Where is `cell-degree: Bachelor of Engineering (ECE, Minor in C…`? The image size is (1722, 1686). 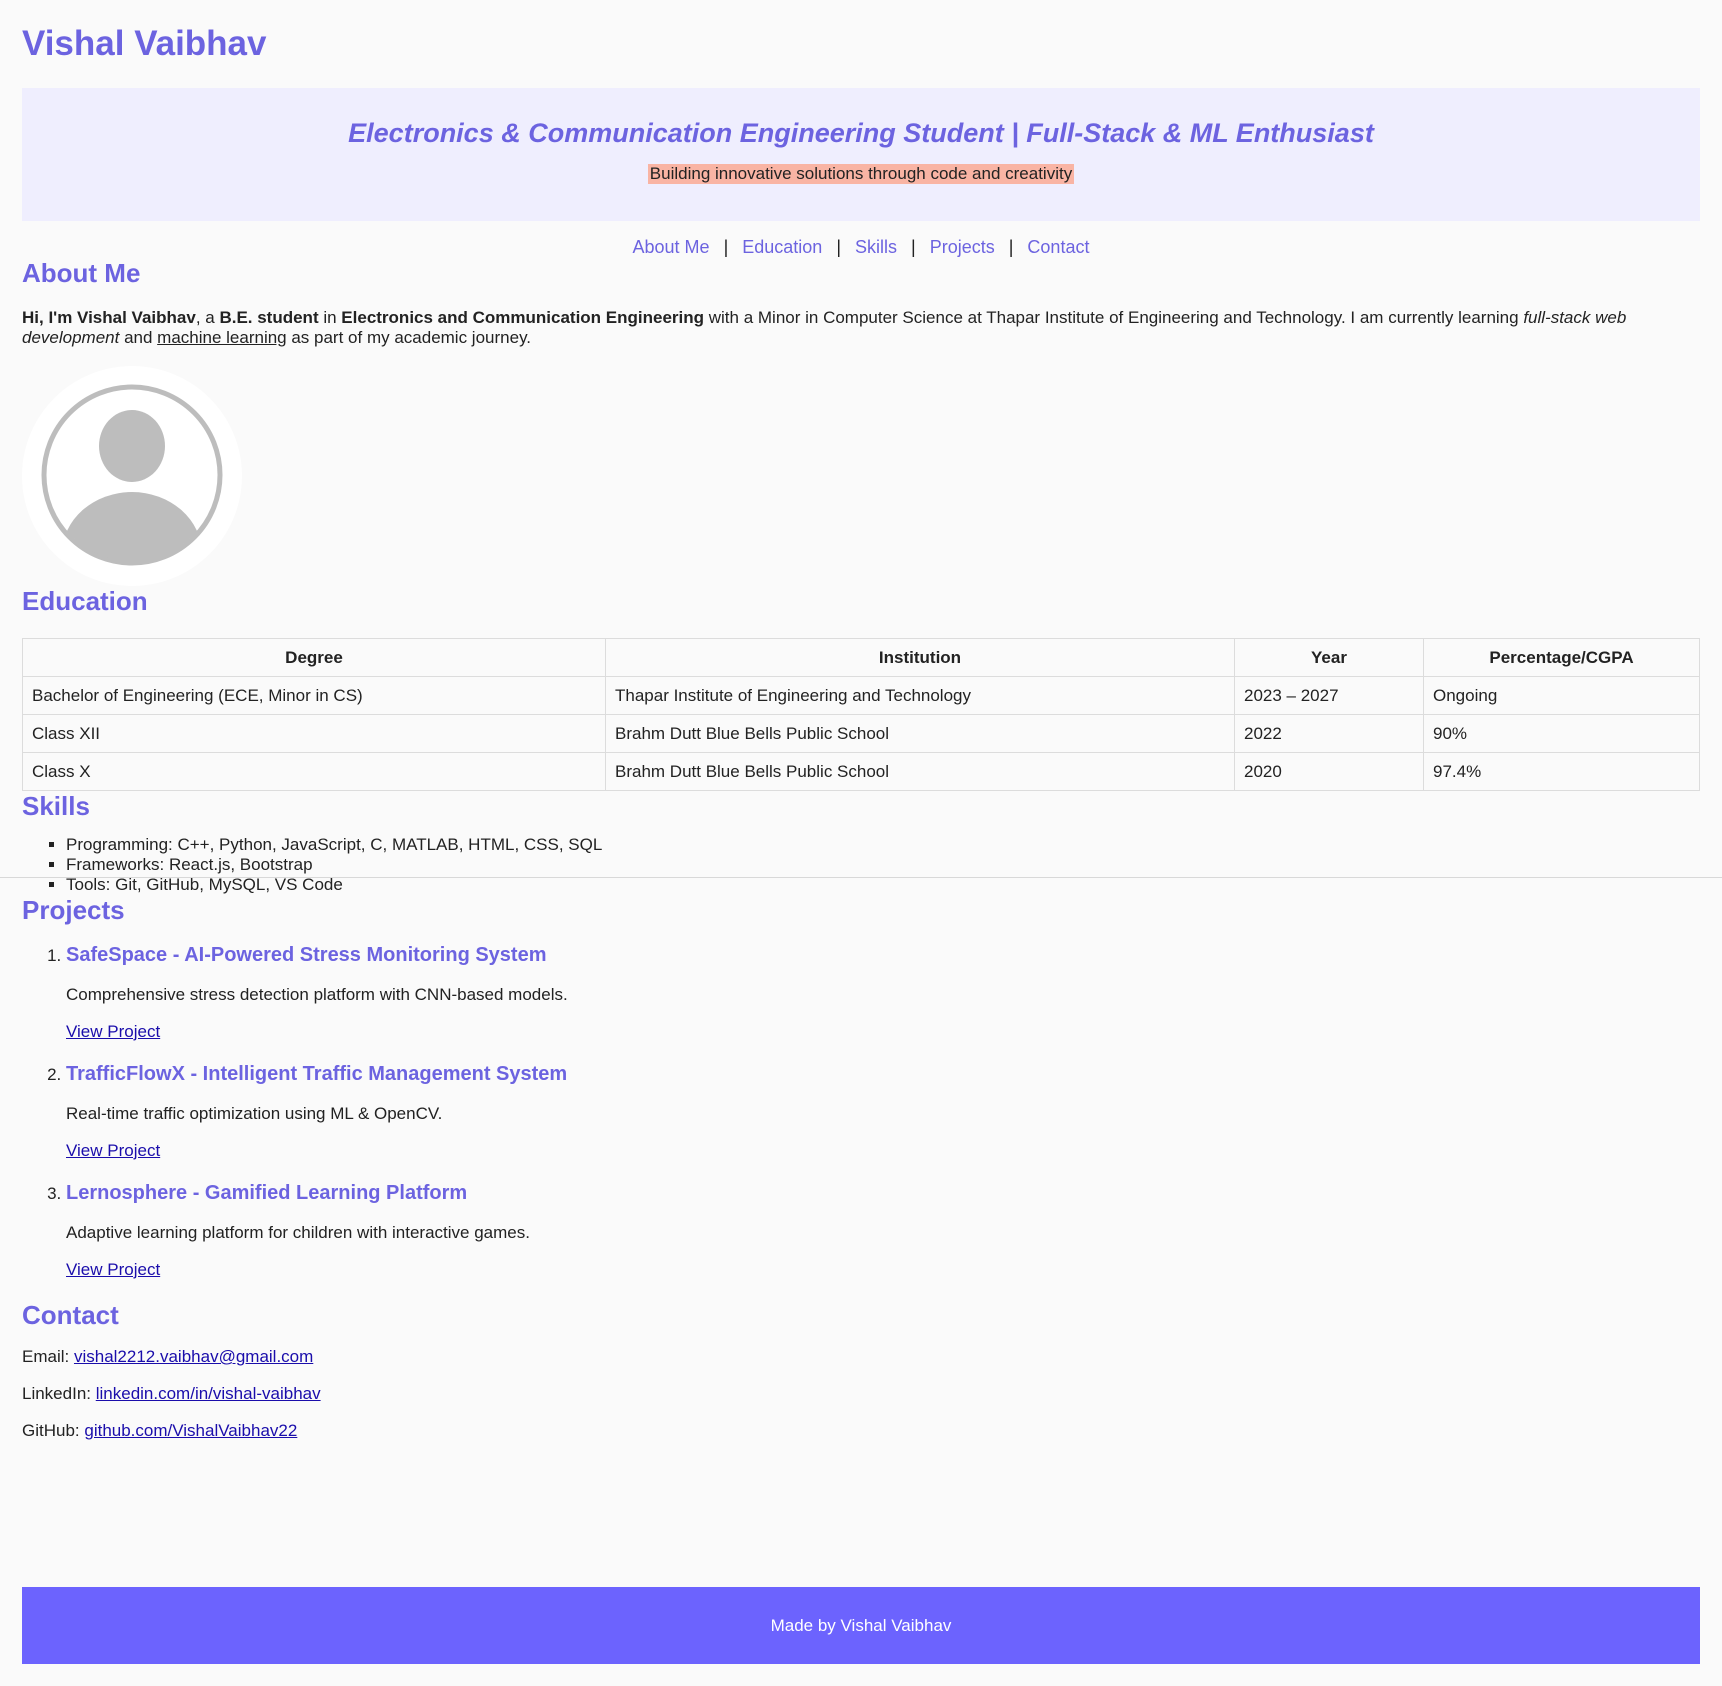
cell-degree: Bachelor of Engineering (ECE, Minor in C… is located at coordinates (314, 695).